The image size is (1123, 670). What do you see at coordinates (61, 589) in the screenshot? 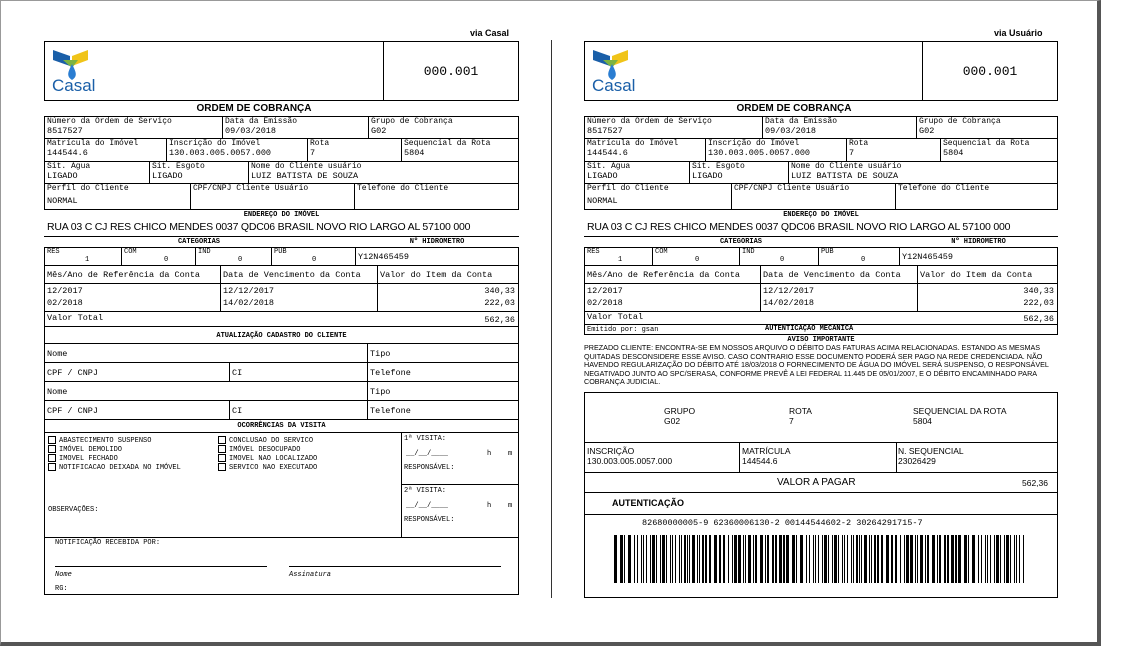
I see `rg-label: RG:` at bounding box center [61, 589].